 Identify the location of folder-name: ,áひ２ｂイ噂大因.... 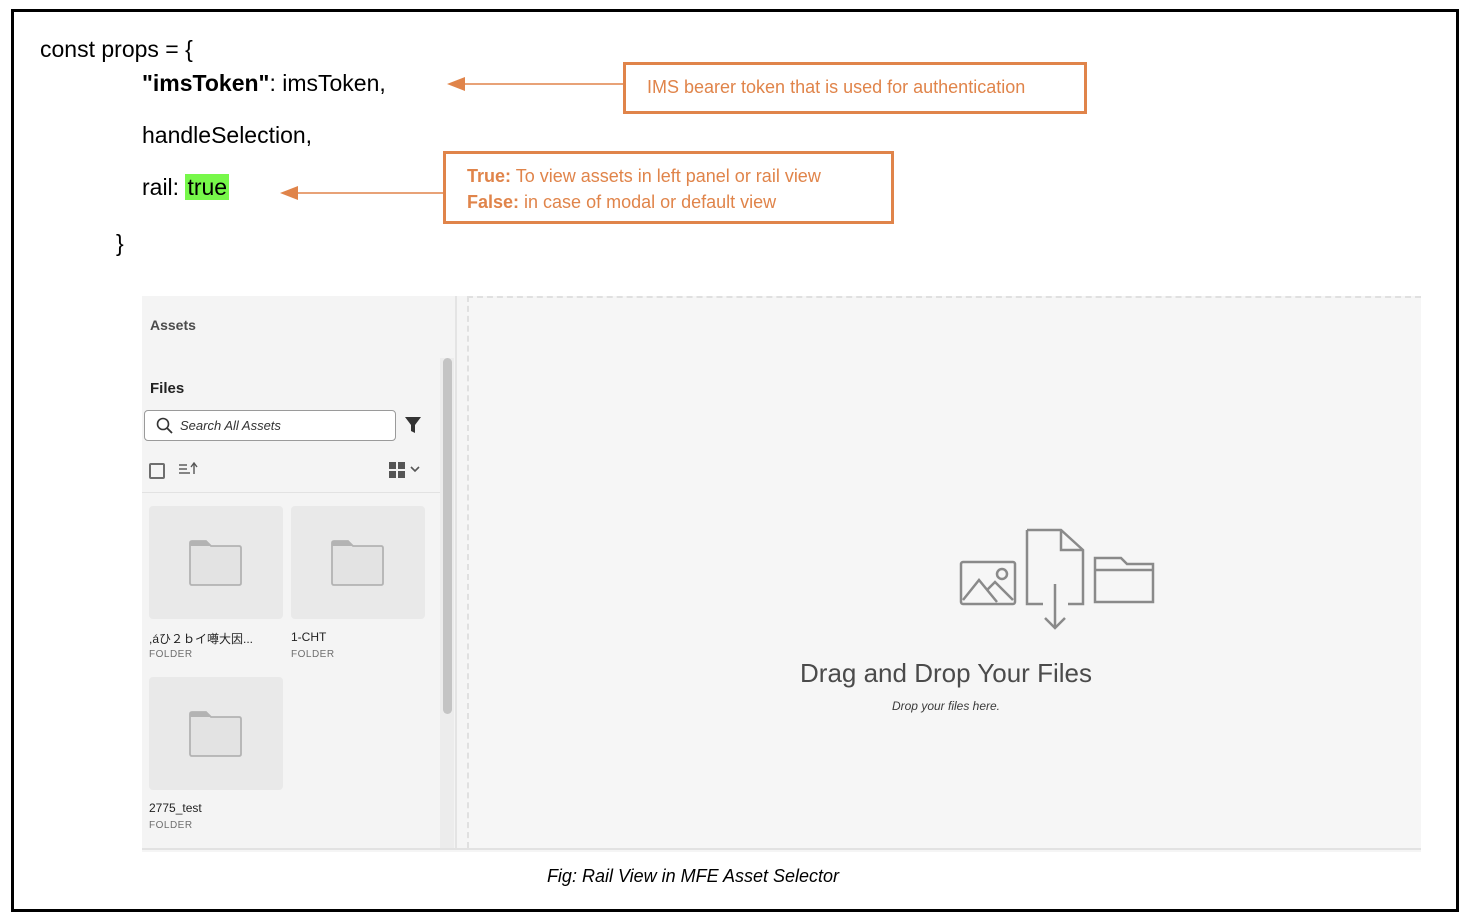
(201, 639).